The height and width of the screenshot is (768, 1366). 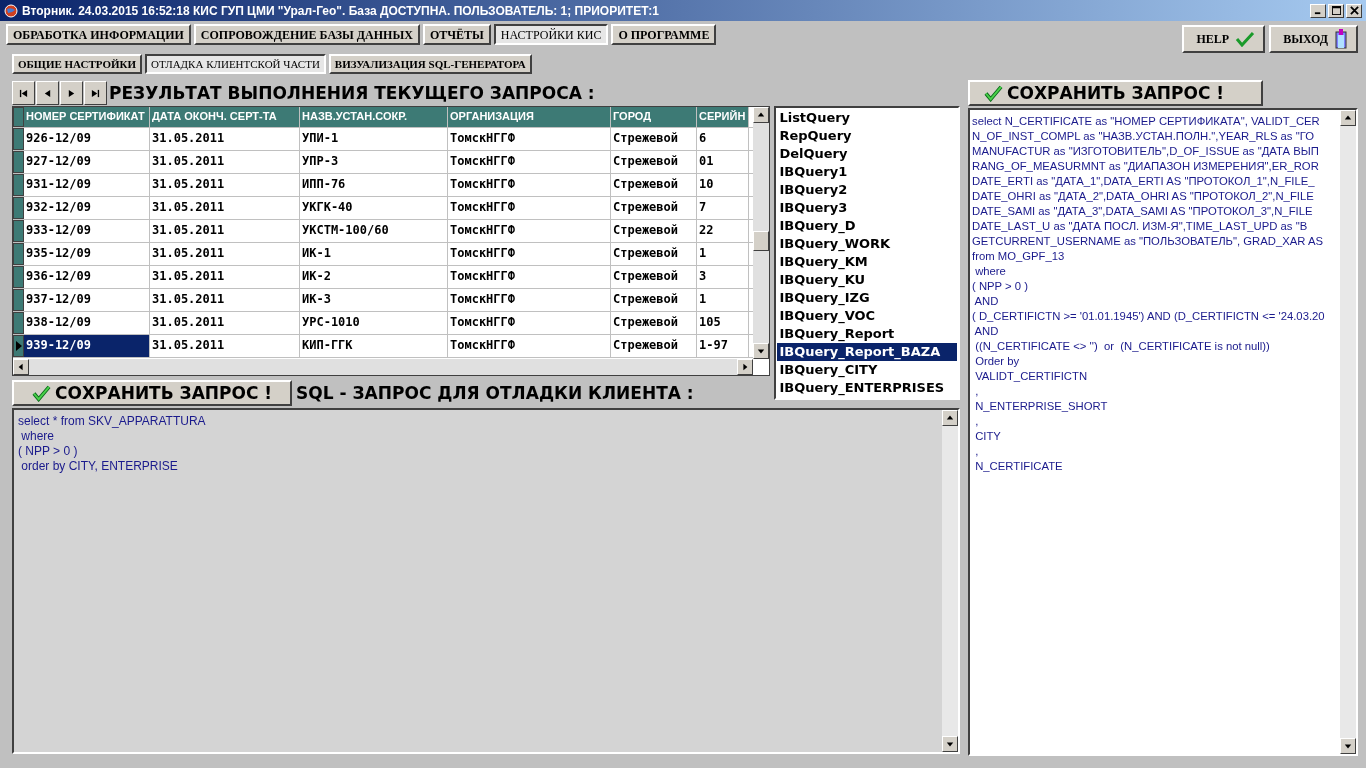 What do you see at coordinates (87, 254) in the screenshot?
I see `table-cell: 935-12/09` at bounding box center [87, 254].